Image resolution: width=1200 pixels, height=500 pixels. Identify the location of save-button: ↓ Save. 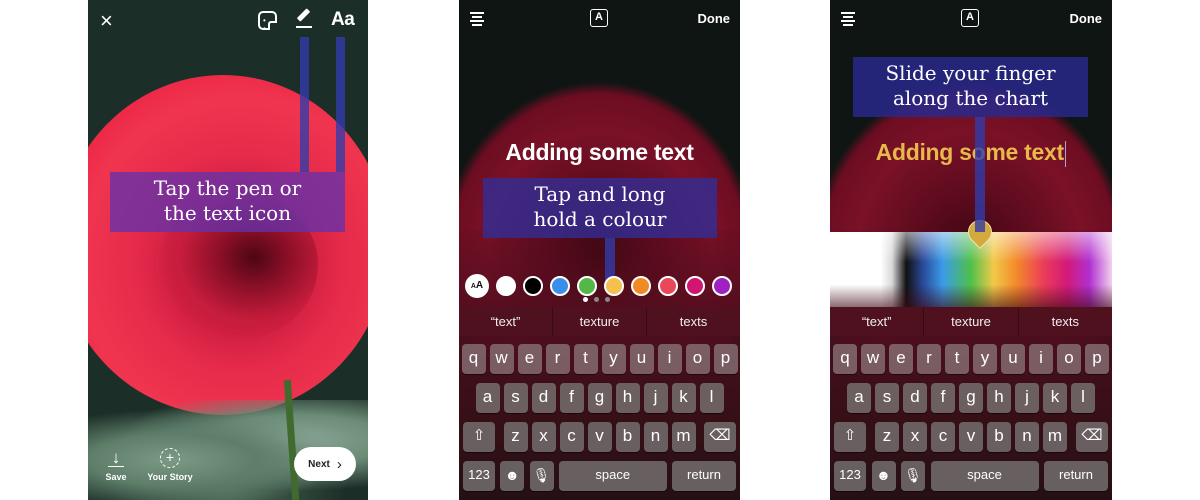
(116, 465).